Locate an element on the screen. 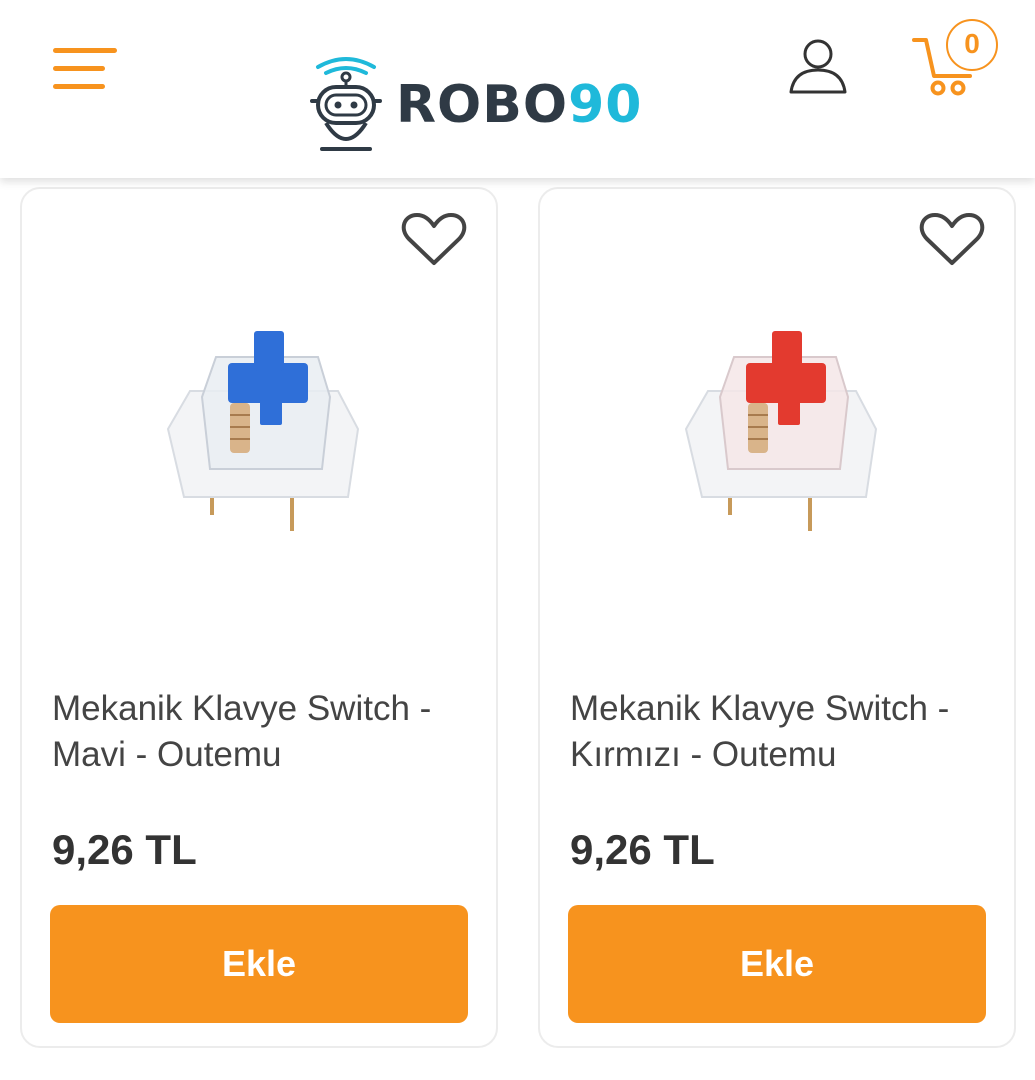 This screenshot has height=1080, width=1035. user-account-icon is located at coordinates (818, 66).